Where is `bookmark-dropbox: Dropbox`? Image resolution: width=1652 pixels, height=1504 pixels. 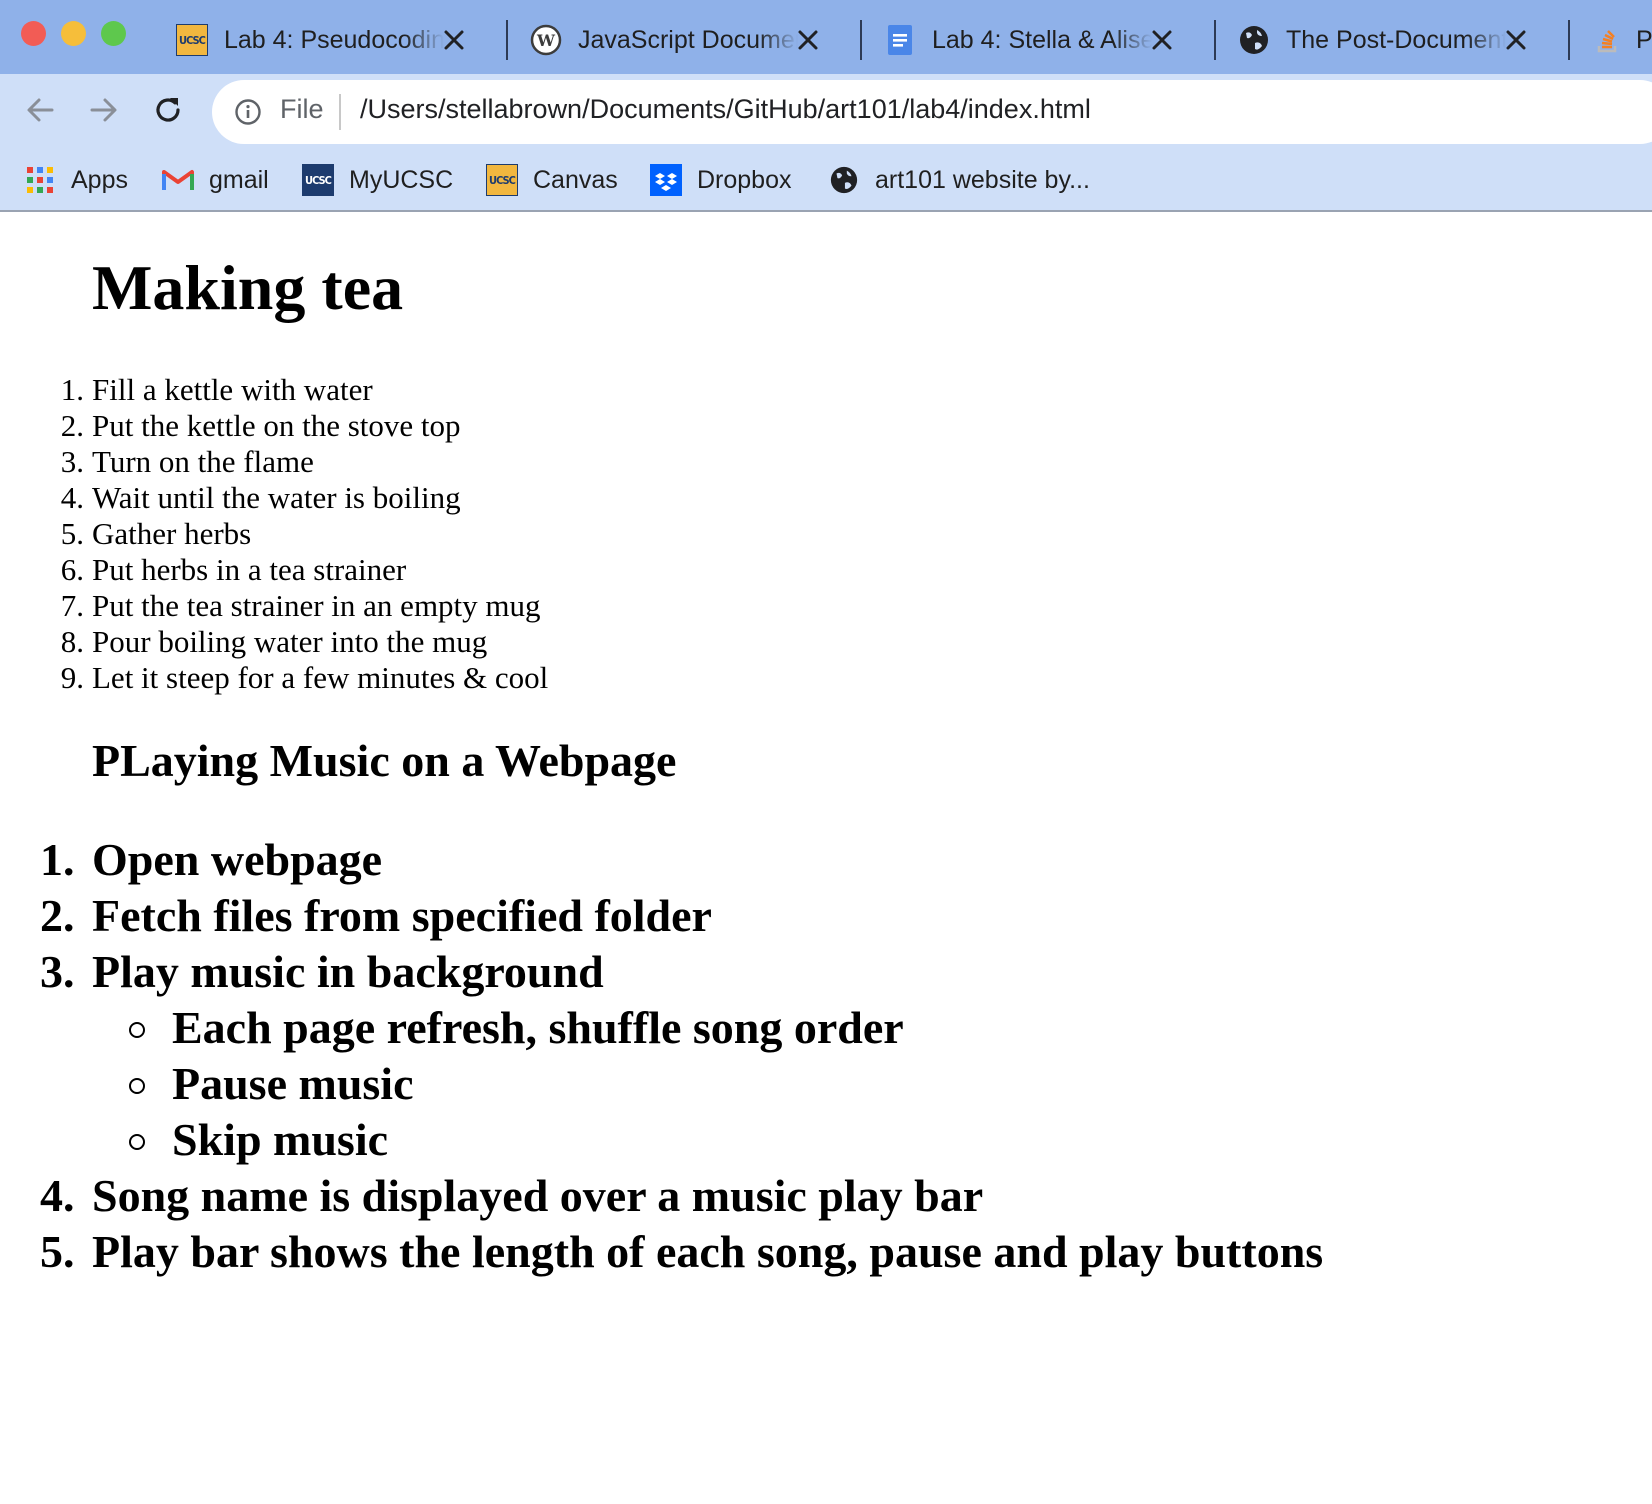 bookmark-dropbox: Dropbox is located at coordinates (721, 180).